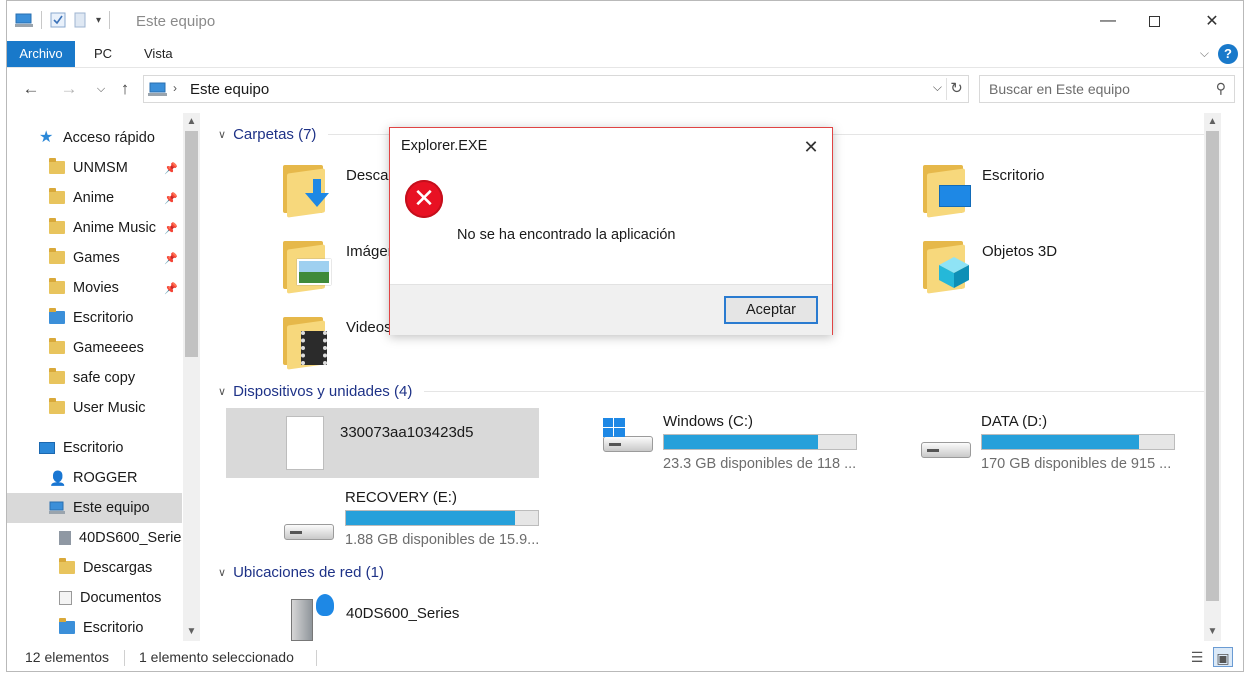  What do you see at coordinates (191, 377) in the screenshot?
I see `nav-pane-scrollbar: ▲ ▼` at bounding box center [191, 377].